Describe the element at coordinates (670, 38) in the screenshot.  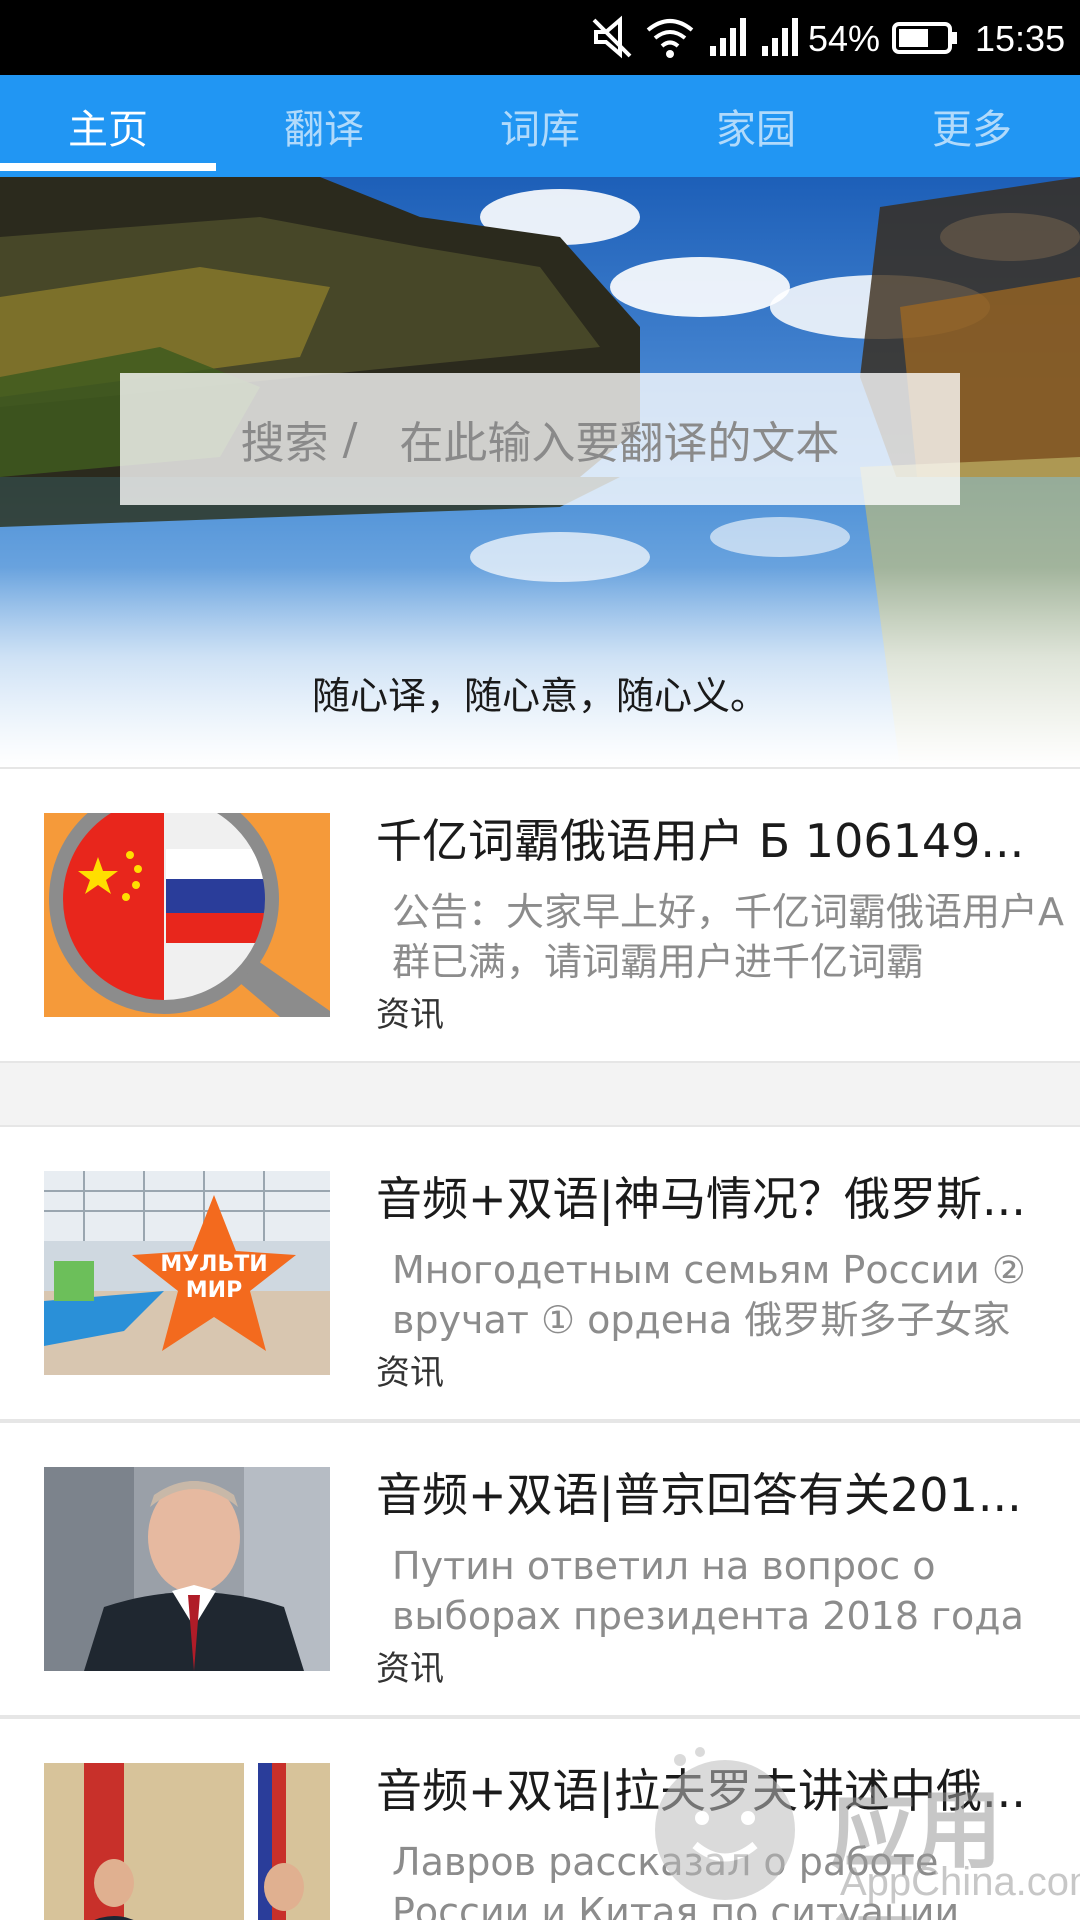
I see `wifi-icon` at that location.